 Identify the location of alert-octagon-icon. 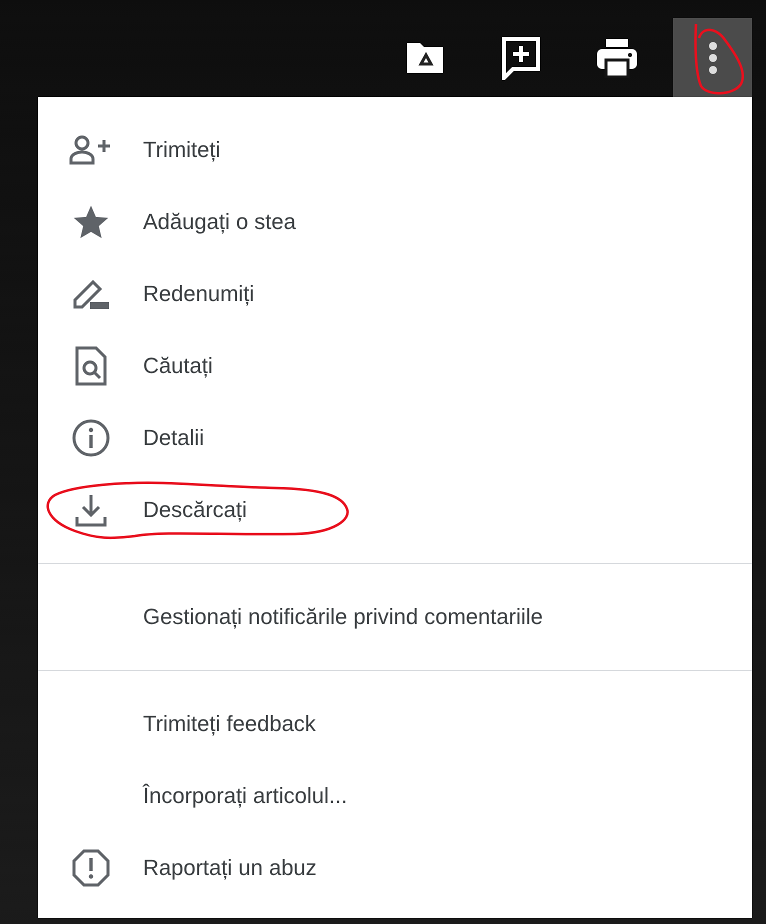
(90, 868).